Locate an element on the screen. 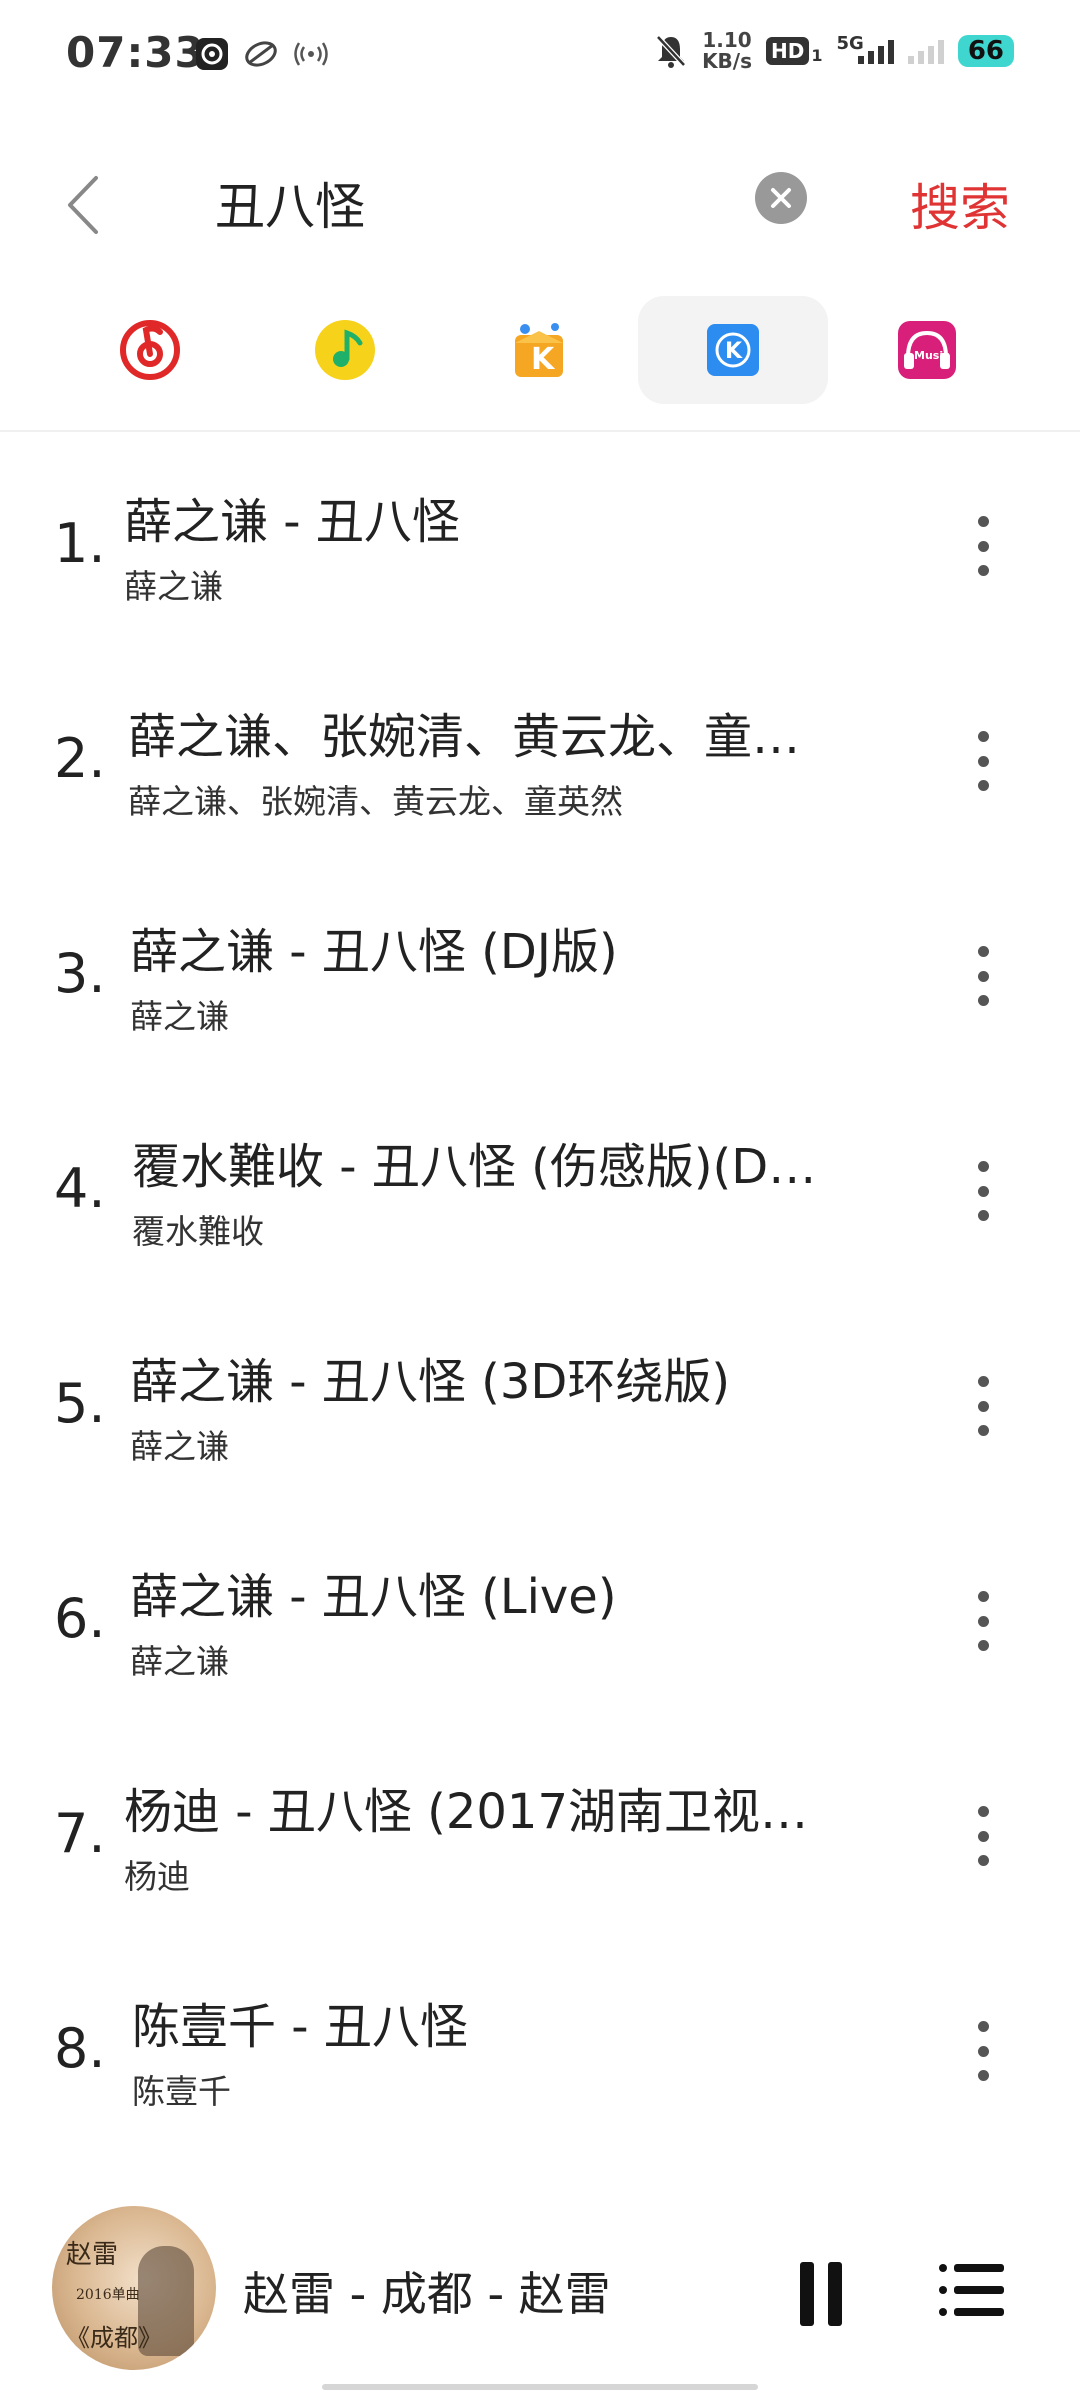 This screenshot has height=2400, width=1080. net-speed-value: 1.10 is located at coordinates (727, 40).